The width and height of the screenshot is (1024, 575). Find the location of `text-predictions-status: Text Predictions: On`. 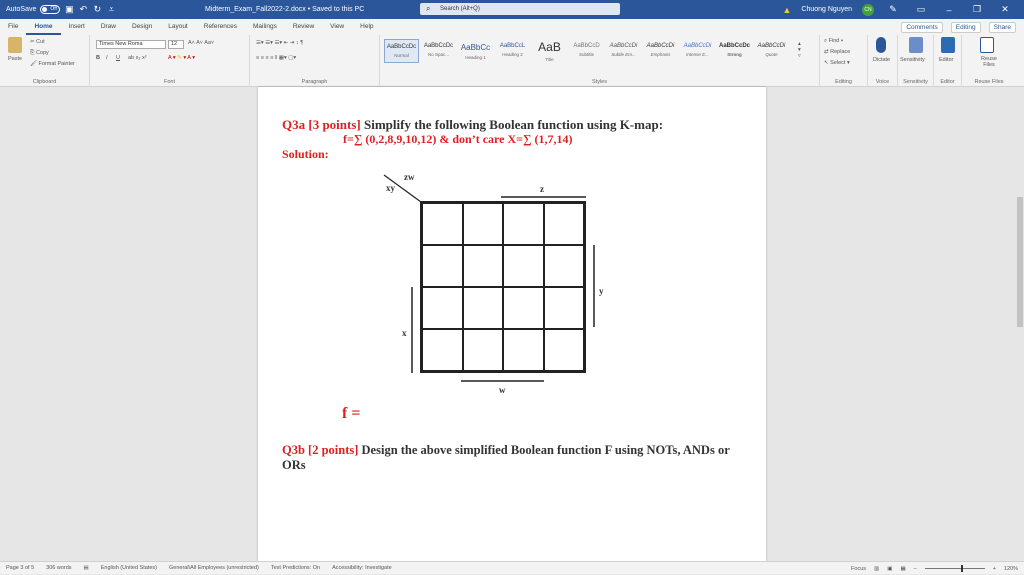

text-predictions-status: Text Predictions: On is located at coordinates (295, 568).